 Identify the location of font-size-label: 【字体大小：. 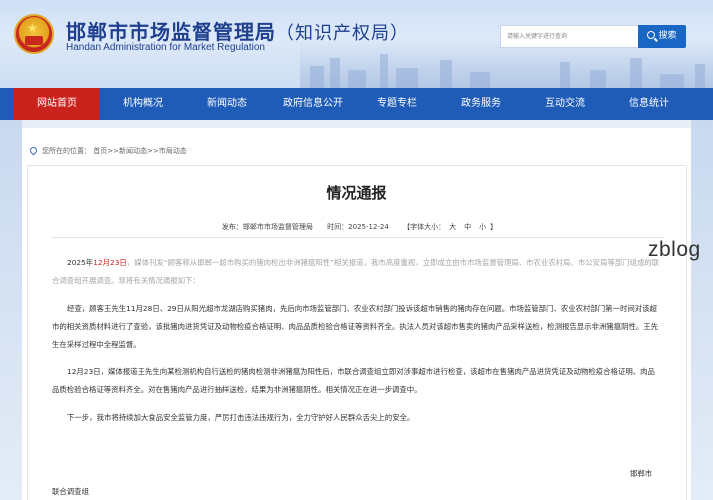
(424, 227).